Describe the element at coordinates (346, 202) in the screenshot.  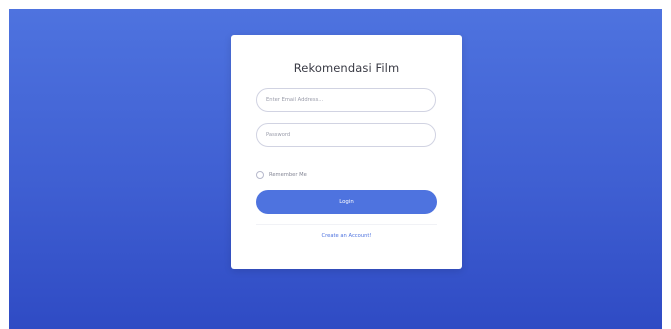
I see `login-button: Login` at that location.